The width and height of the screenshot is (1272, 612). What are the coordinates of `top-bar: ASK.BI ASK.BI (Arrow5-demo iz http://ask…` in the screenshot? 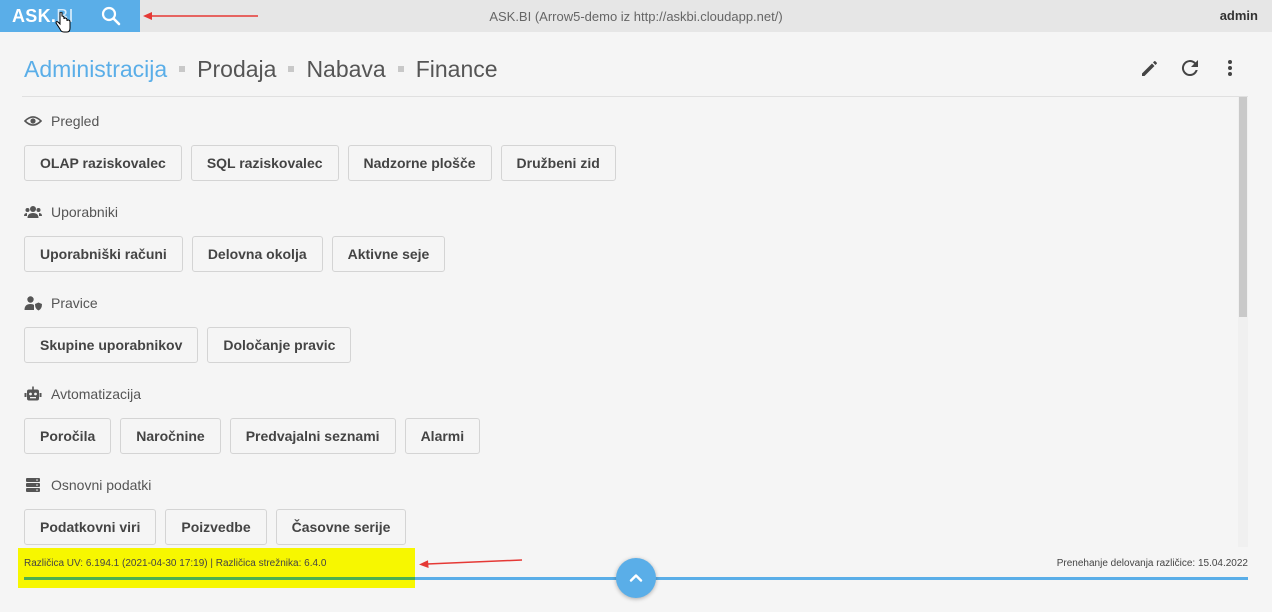 It's located at (636, 16).